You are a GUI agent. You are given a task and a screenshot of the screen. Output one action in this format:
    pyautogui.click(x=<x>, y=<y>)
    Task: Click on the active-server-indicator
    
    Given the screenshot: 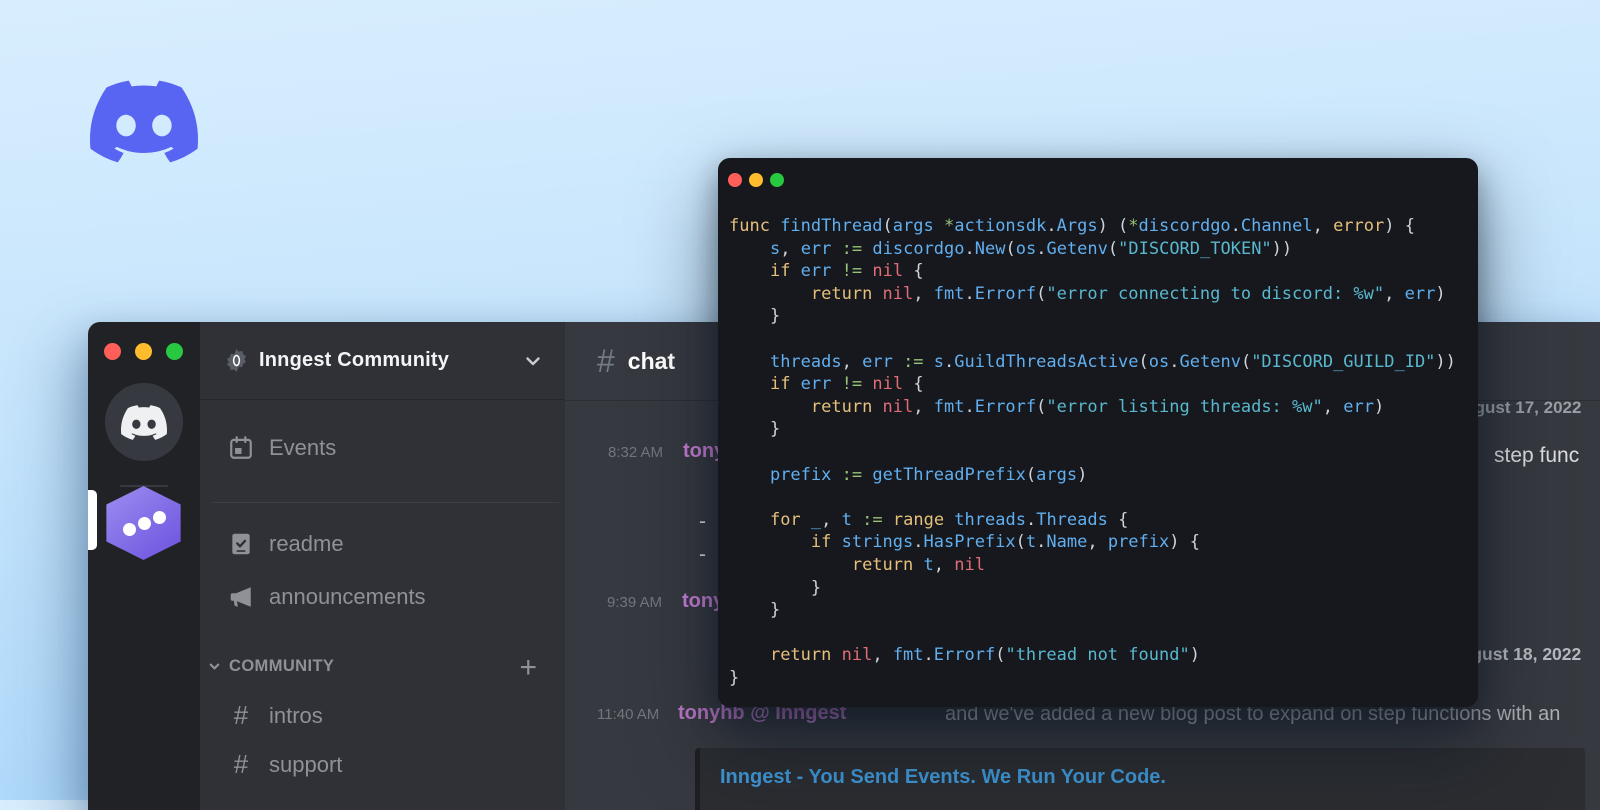 What is the action you would take?
    pyautogui.click(x=92, y=520)
    